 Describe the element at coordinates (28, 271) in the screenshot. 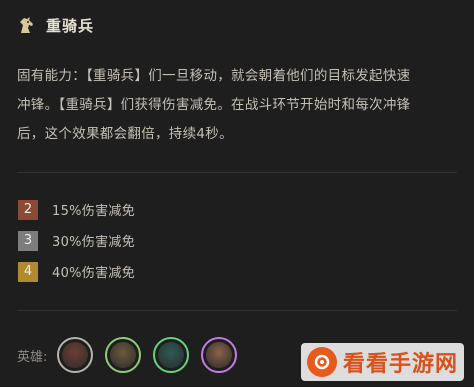

I see `tier-count-badge: 4` at that location.